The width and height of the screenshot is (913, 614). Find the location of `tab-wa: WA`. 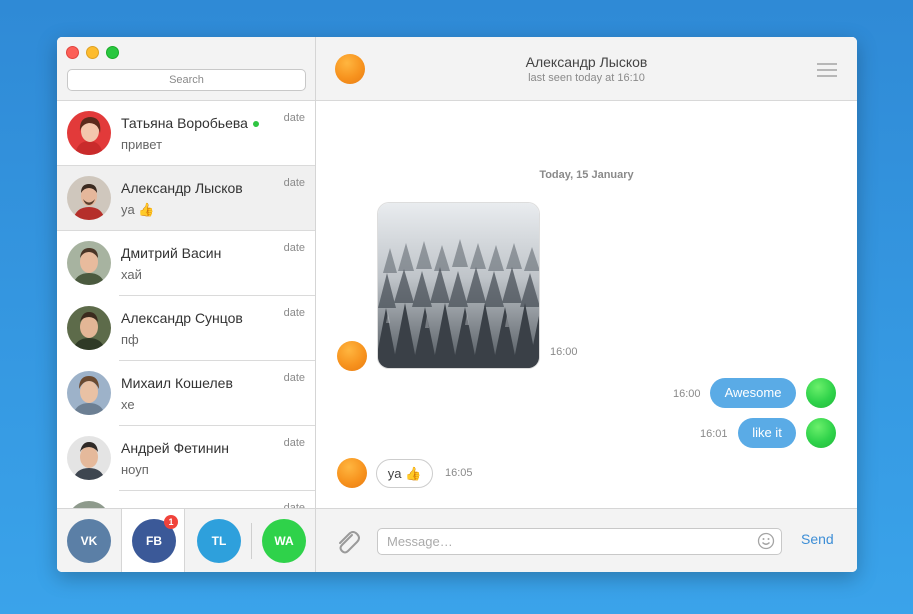

tab-wa: WA is located at coordinates (284, 540).